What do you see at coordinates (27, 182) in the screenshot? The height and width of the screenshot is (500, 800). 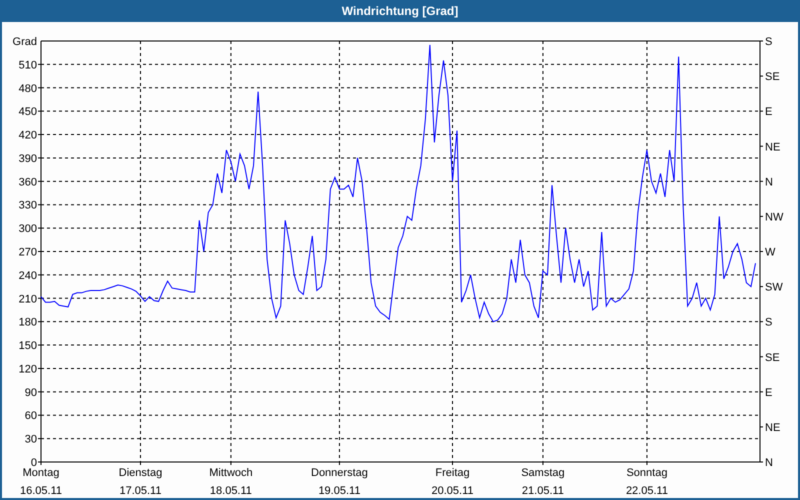 I see `y-tick-label: 360` at bounding box center [27, 182].